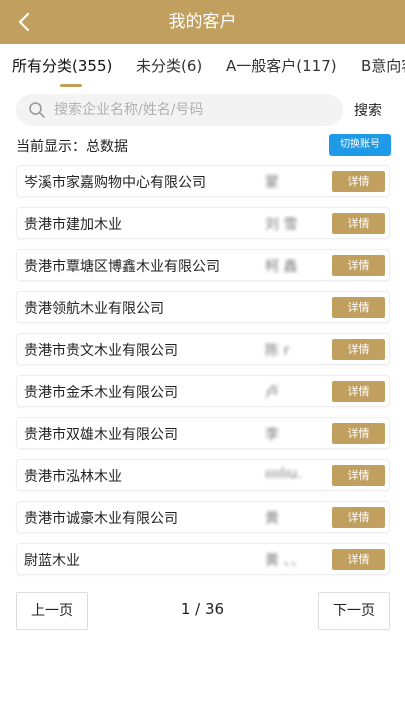 The height and width of the screenshot is (720, 405). What do you see at coordinates (285, 561) in the screenshot?
I see `contact-name: 黄 、、` at bounding box center [285, 561].